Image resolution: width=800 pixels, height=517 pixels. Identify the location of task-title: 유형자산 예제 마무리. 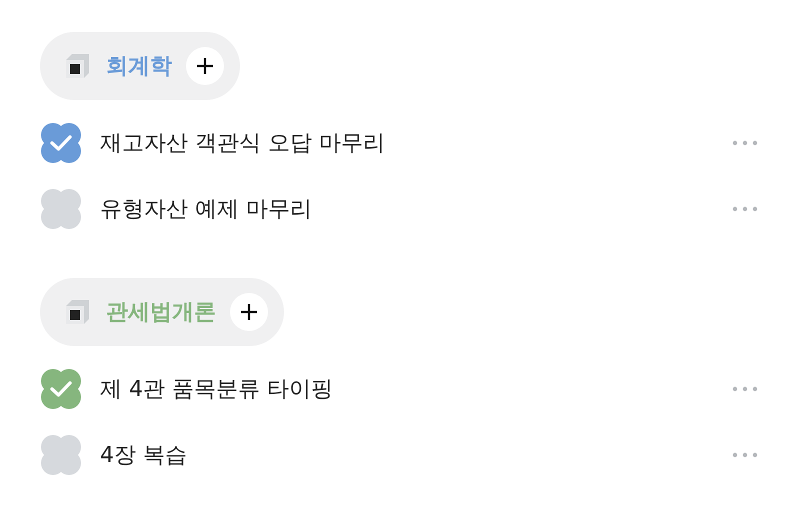
(206, 210).